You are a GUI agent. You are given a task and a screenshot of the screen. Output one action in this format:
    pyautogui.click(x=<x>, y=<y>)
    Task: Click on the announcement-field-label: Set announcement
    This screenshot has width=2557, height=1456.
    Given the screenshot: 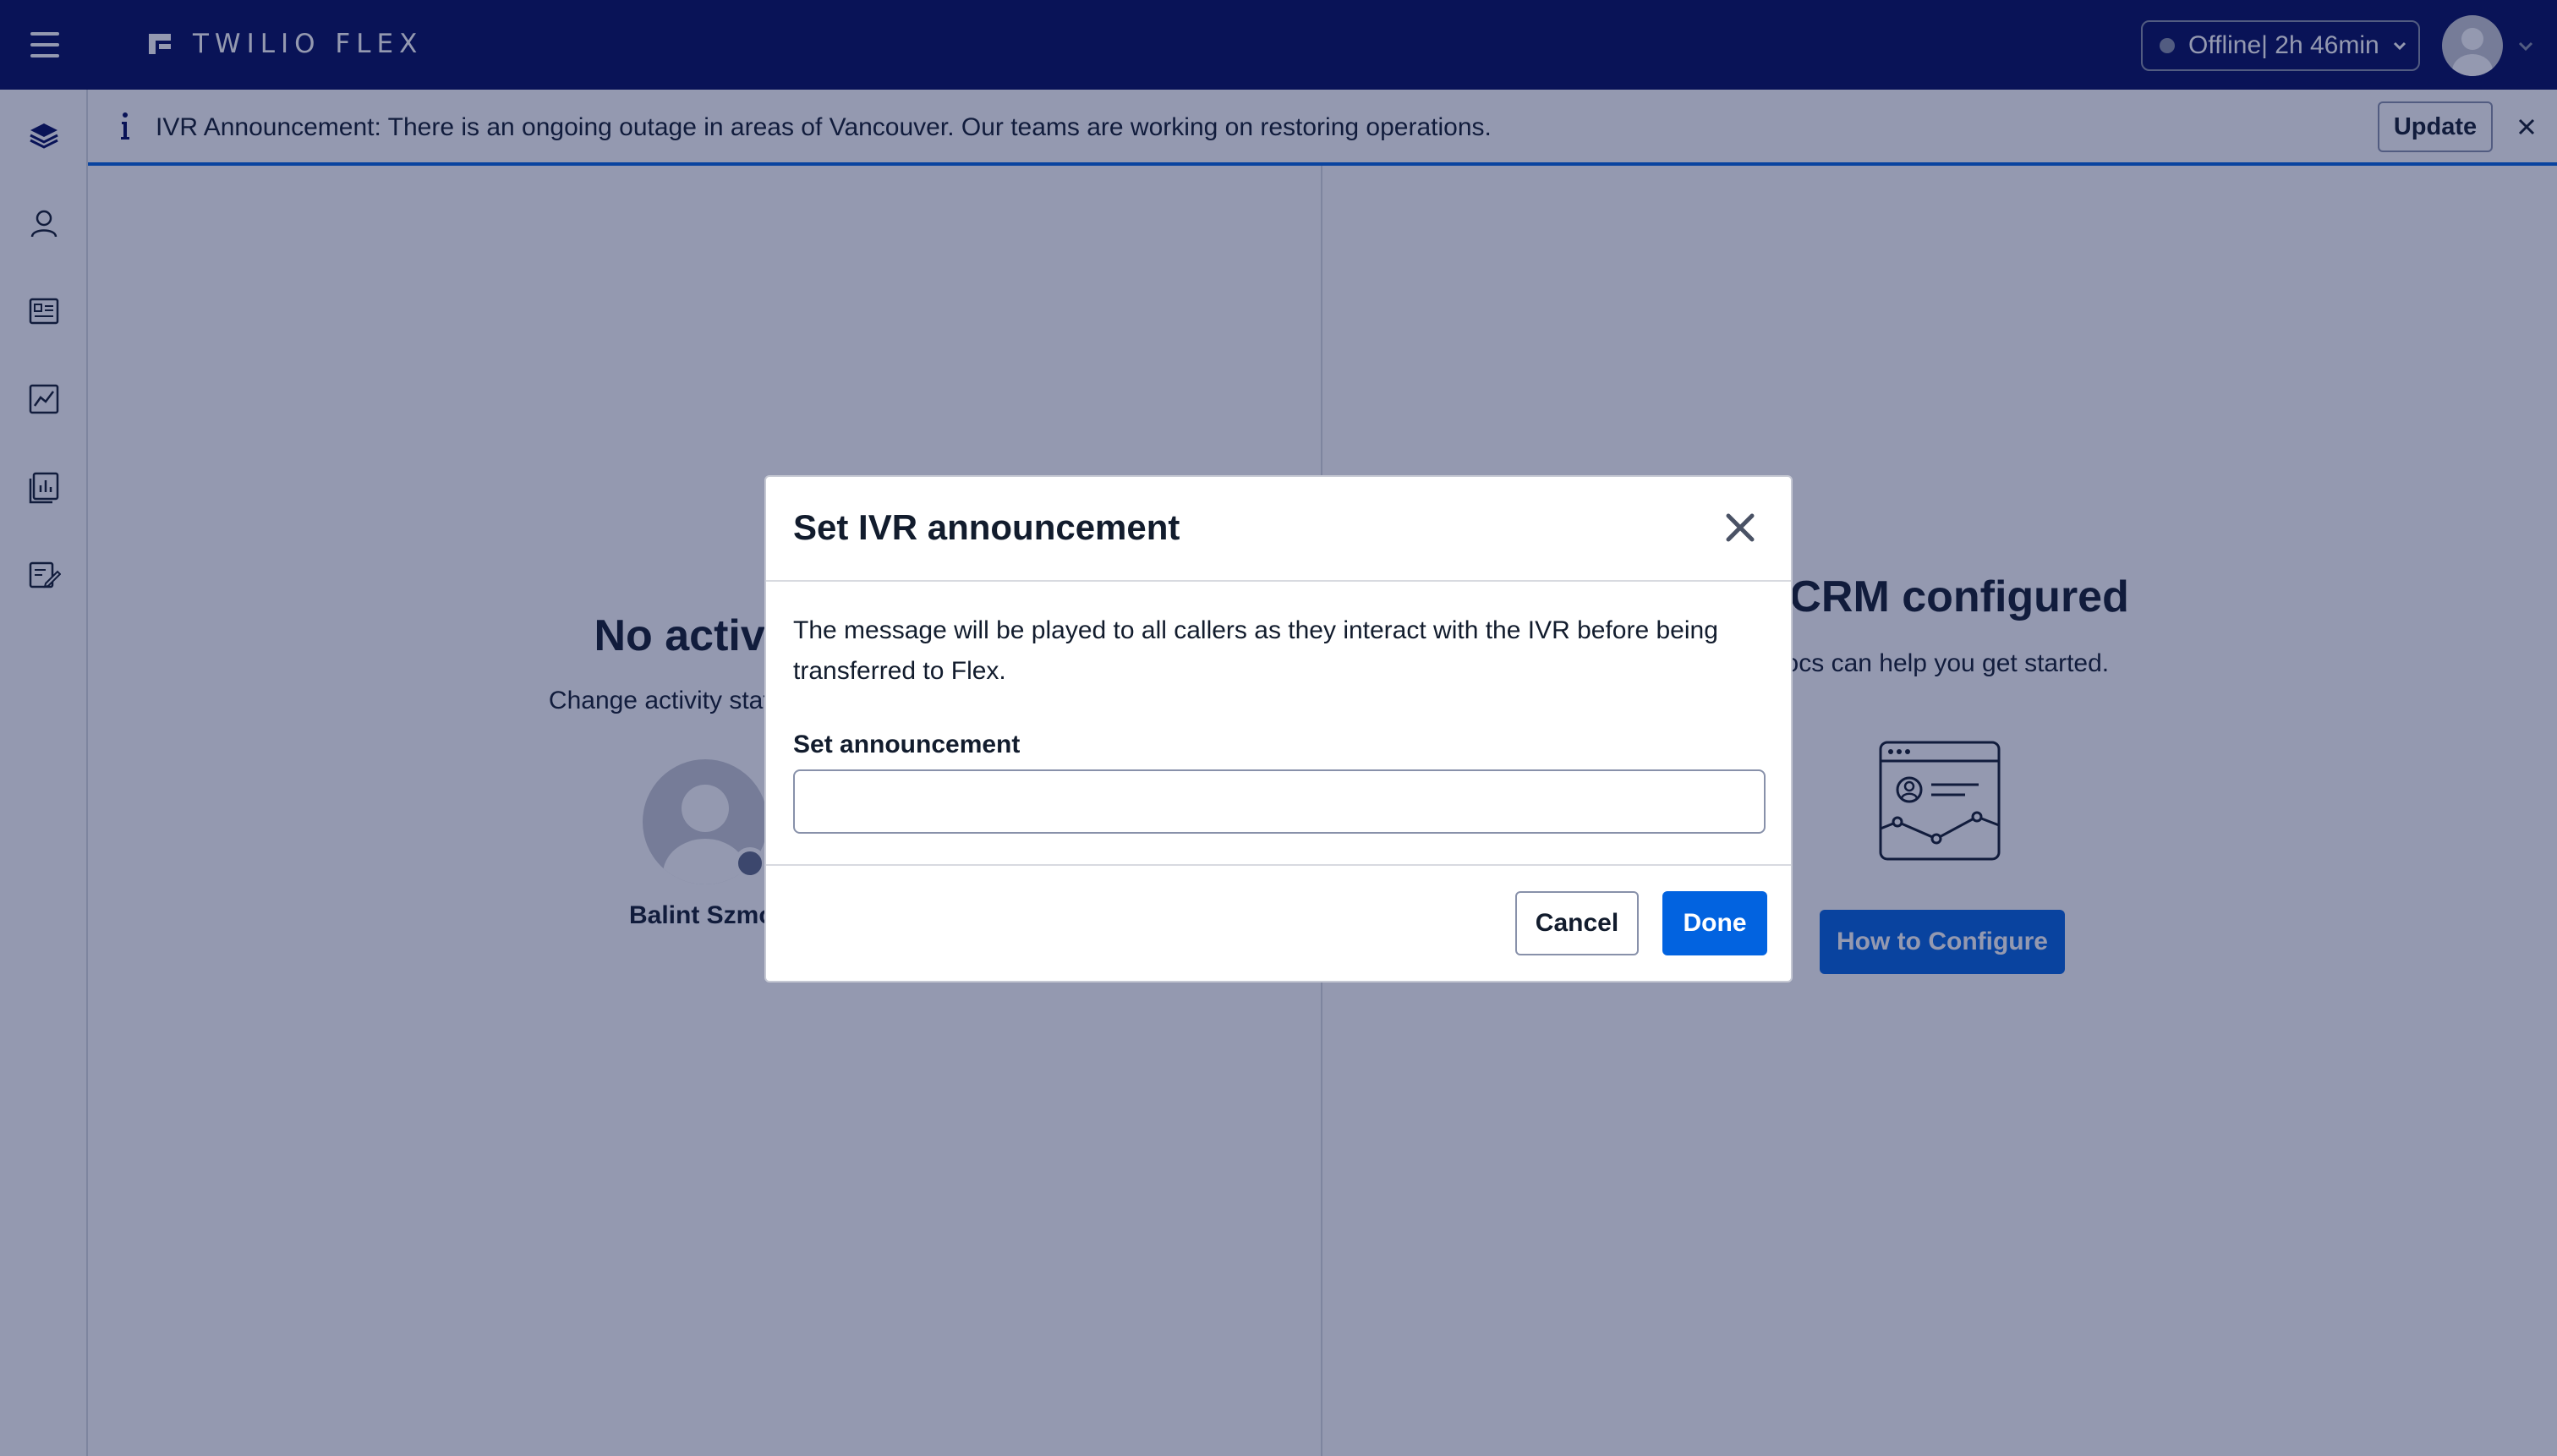 What is the action you would take?
    pyautogui.click(x=907, y=745)
    